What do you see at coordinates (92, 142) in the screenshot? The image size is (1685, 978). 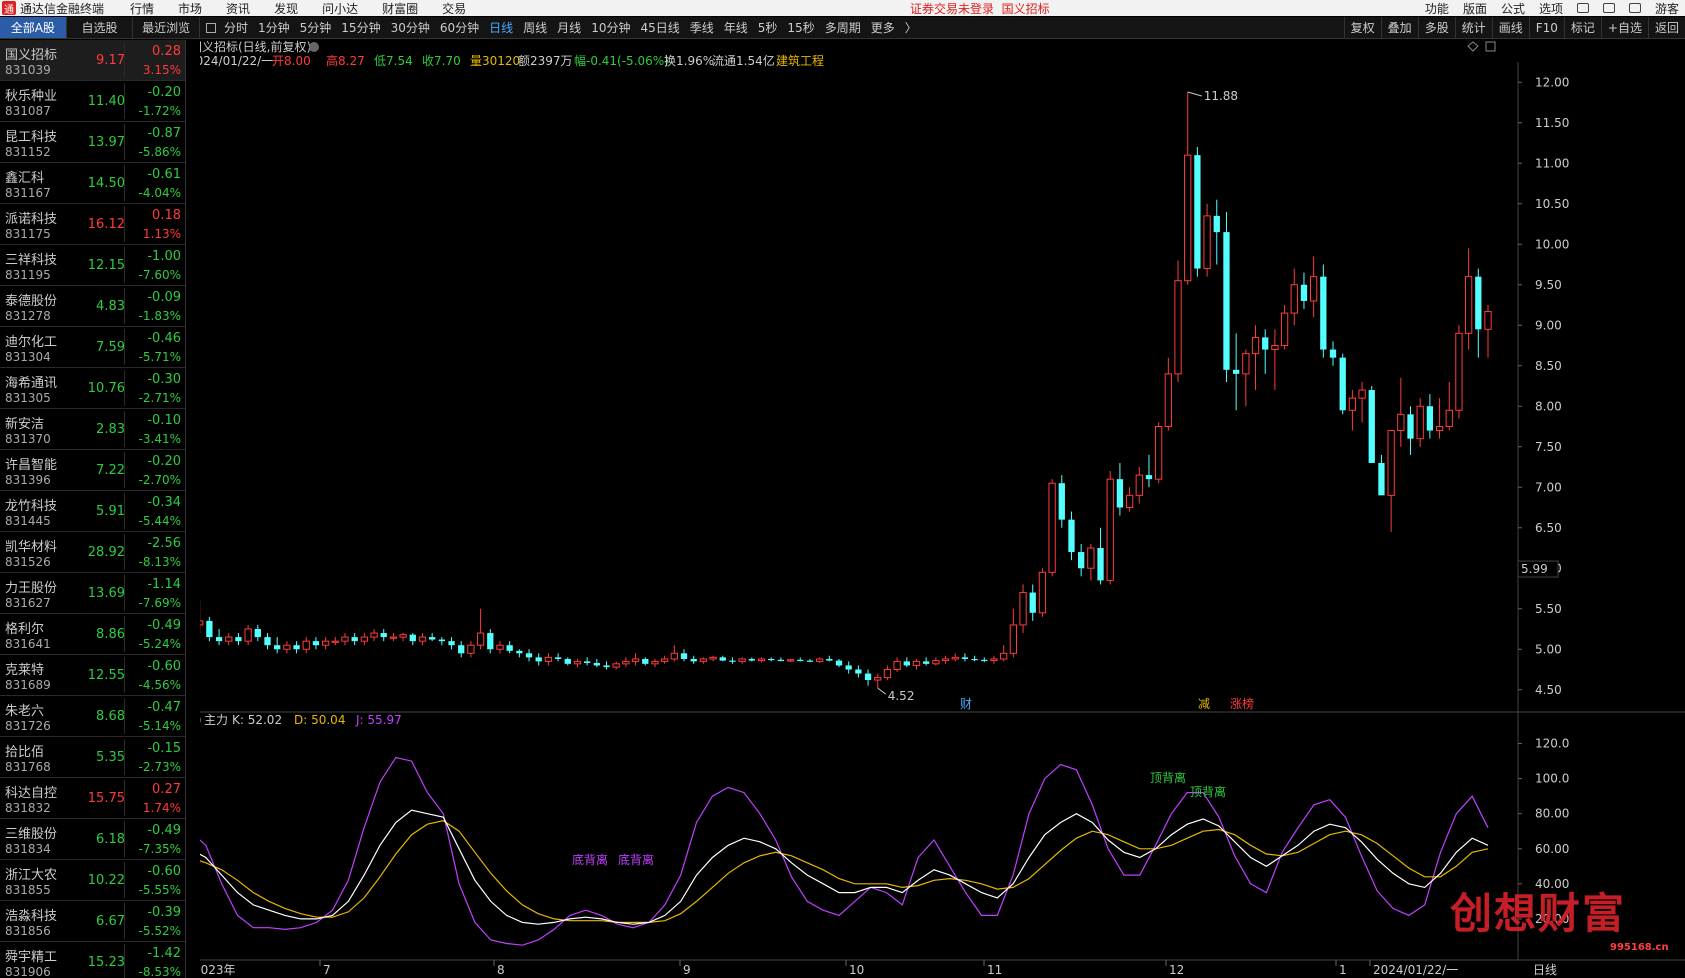 I see `stock-row: 昆工科技 831152 13.97 -0.87 -5.86%` at bounding box center [92, 142].